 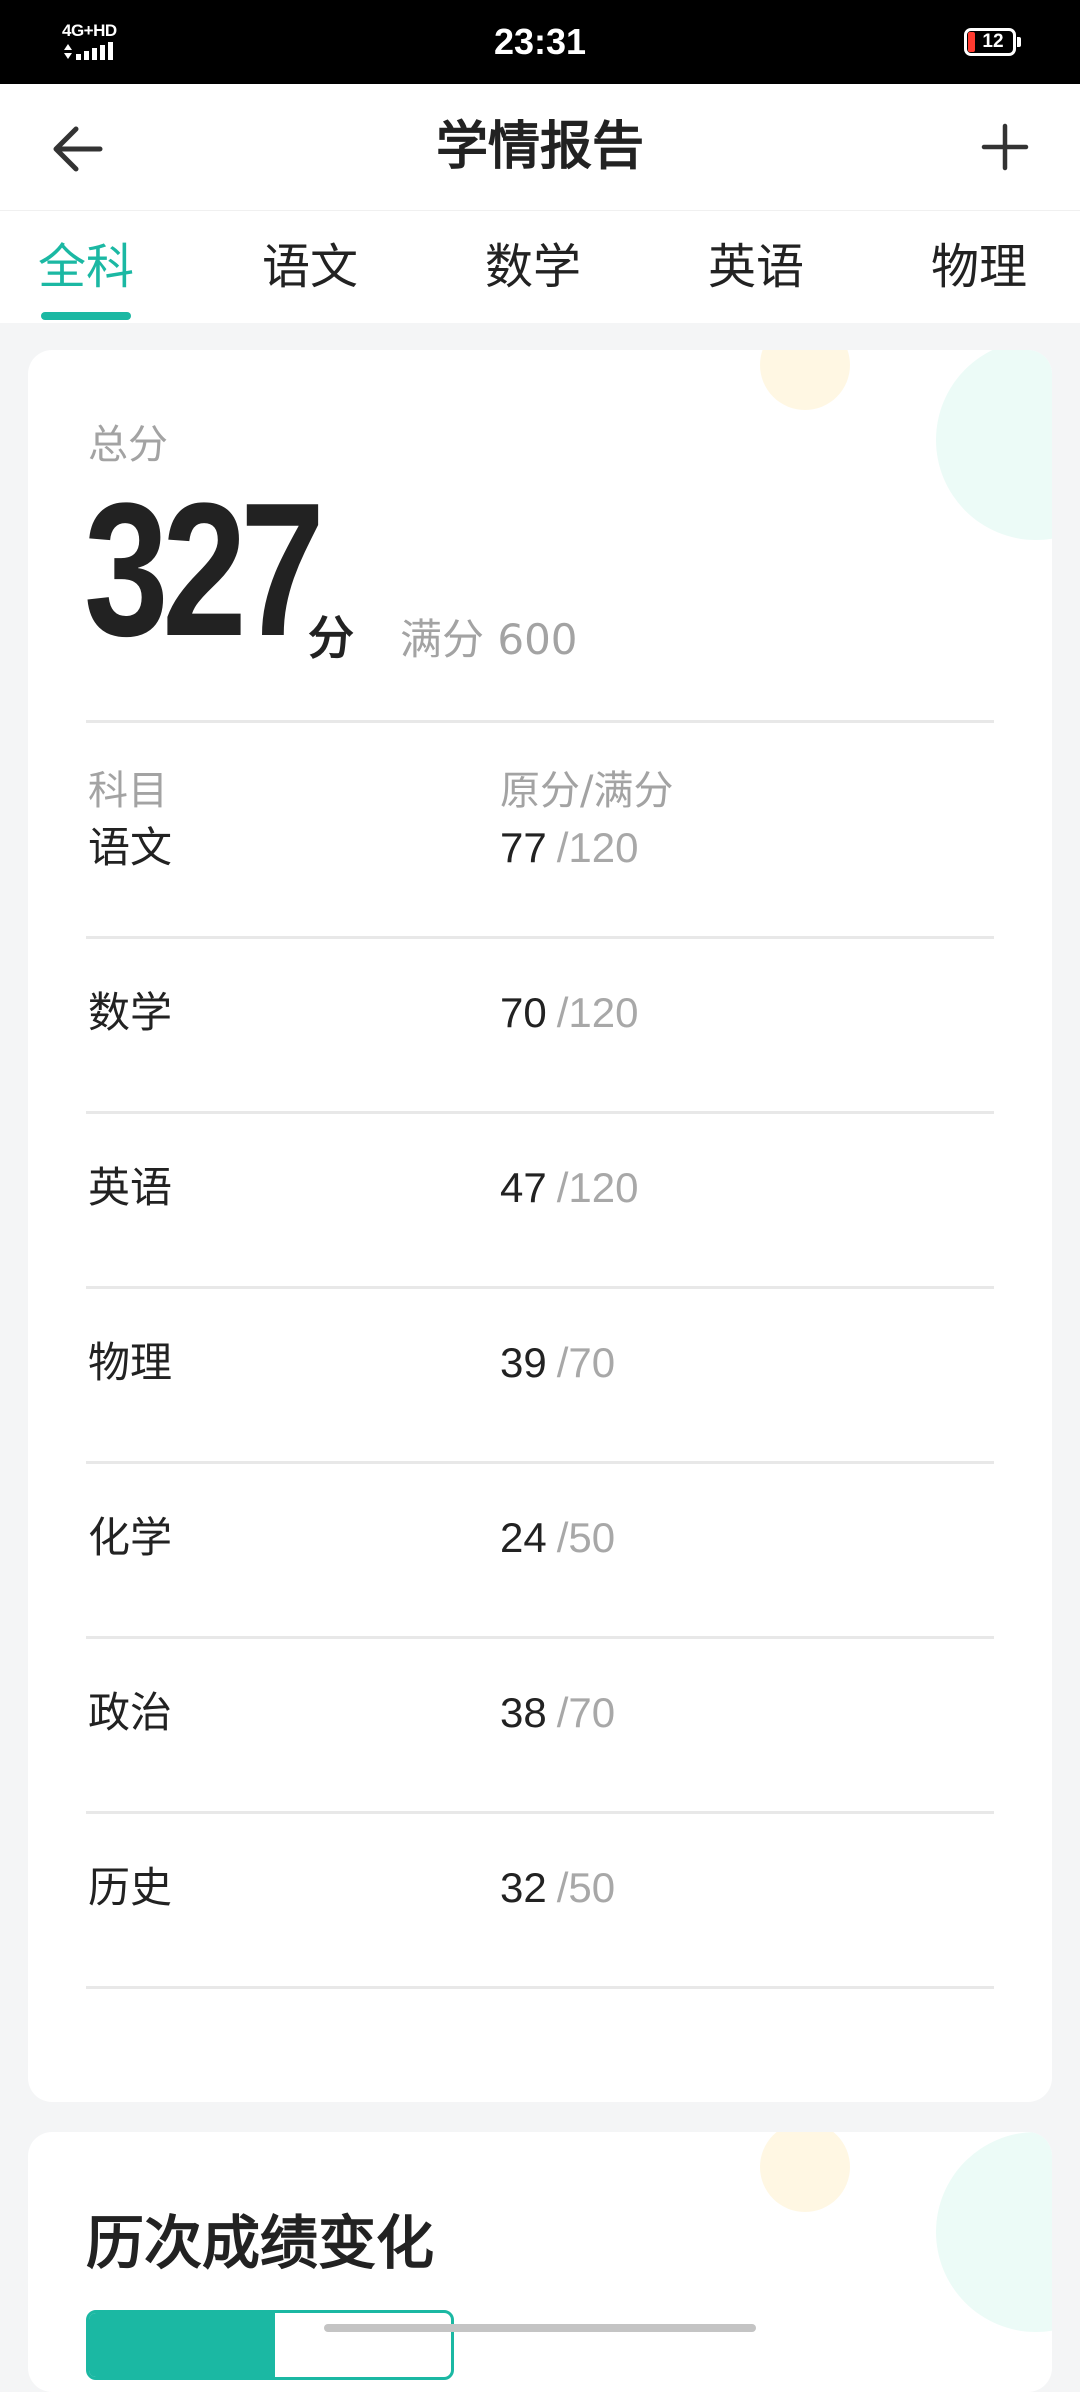 What do you see at coordinates (260, 2243) in the screenshot?
I see `section-title: 历次成绩变化` at bounding box center [260, 2243].